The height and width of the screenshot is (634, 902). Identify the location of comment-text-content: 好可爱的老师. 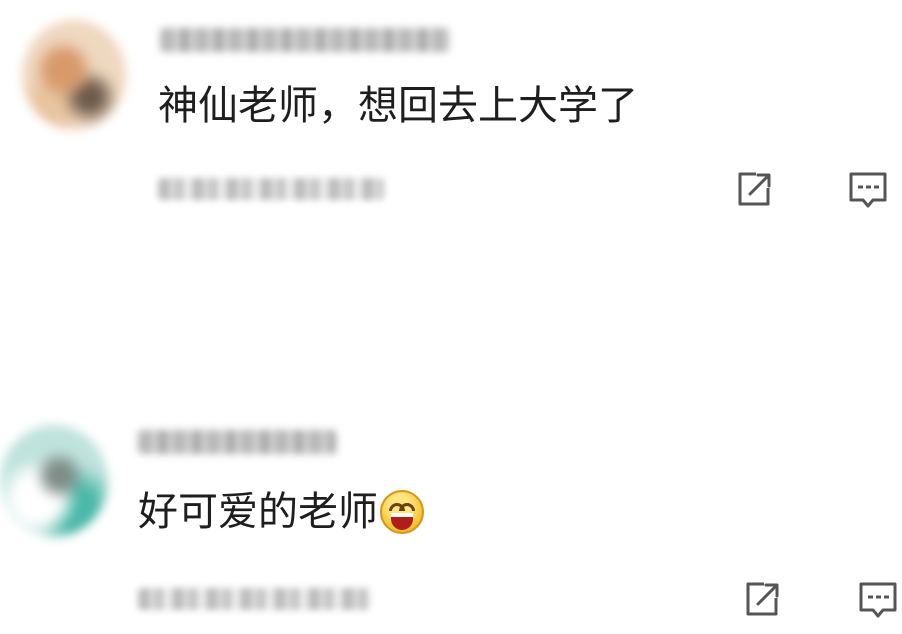
(258, 512).